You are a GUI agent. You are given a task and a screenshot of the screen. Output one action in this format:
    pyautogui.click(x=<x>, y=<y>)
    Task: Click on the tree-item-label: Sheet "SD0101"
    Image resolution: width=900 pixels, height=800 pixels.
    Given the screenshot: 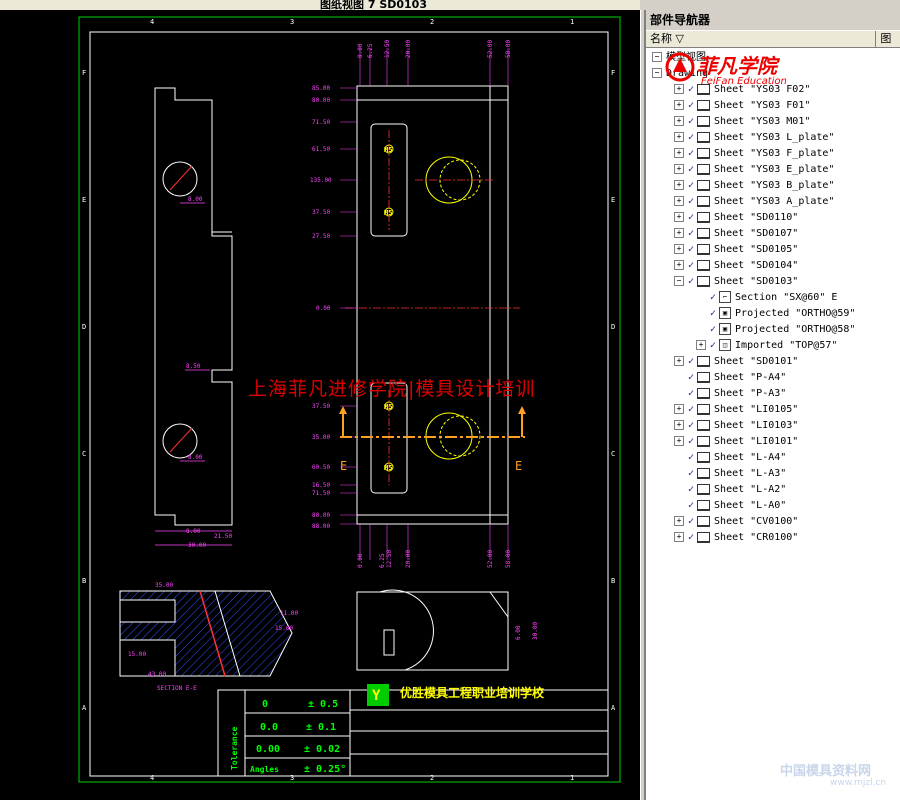 What is the action you would take?
    pyautogui.click(x=756, y=361)
    